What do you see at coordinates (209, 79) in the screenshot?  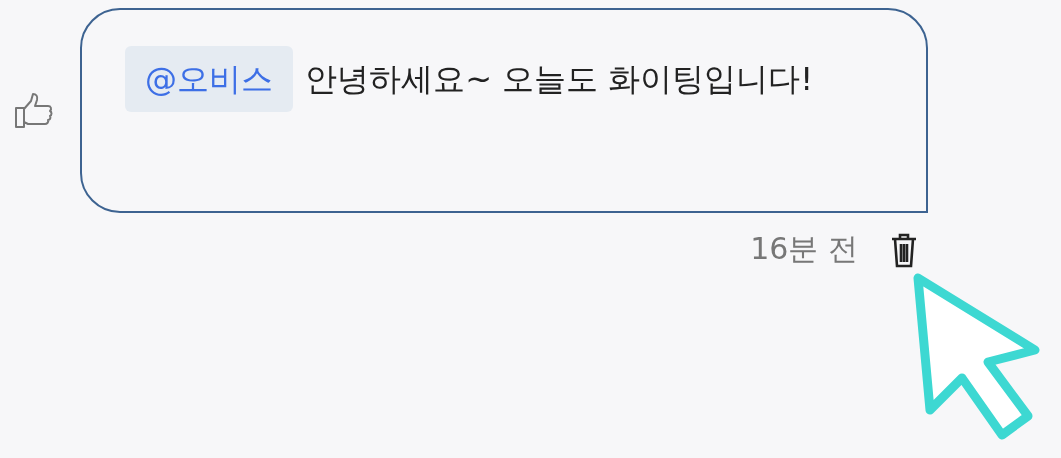 I see `mention-tag: @오비스` at bounding box center [209, 79].